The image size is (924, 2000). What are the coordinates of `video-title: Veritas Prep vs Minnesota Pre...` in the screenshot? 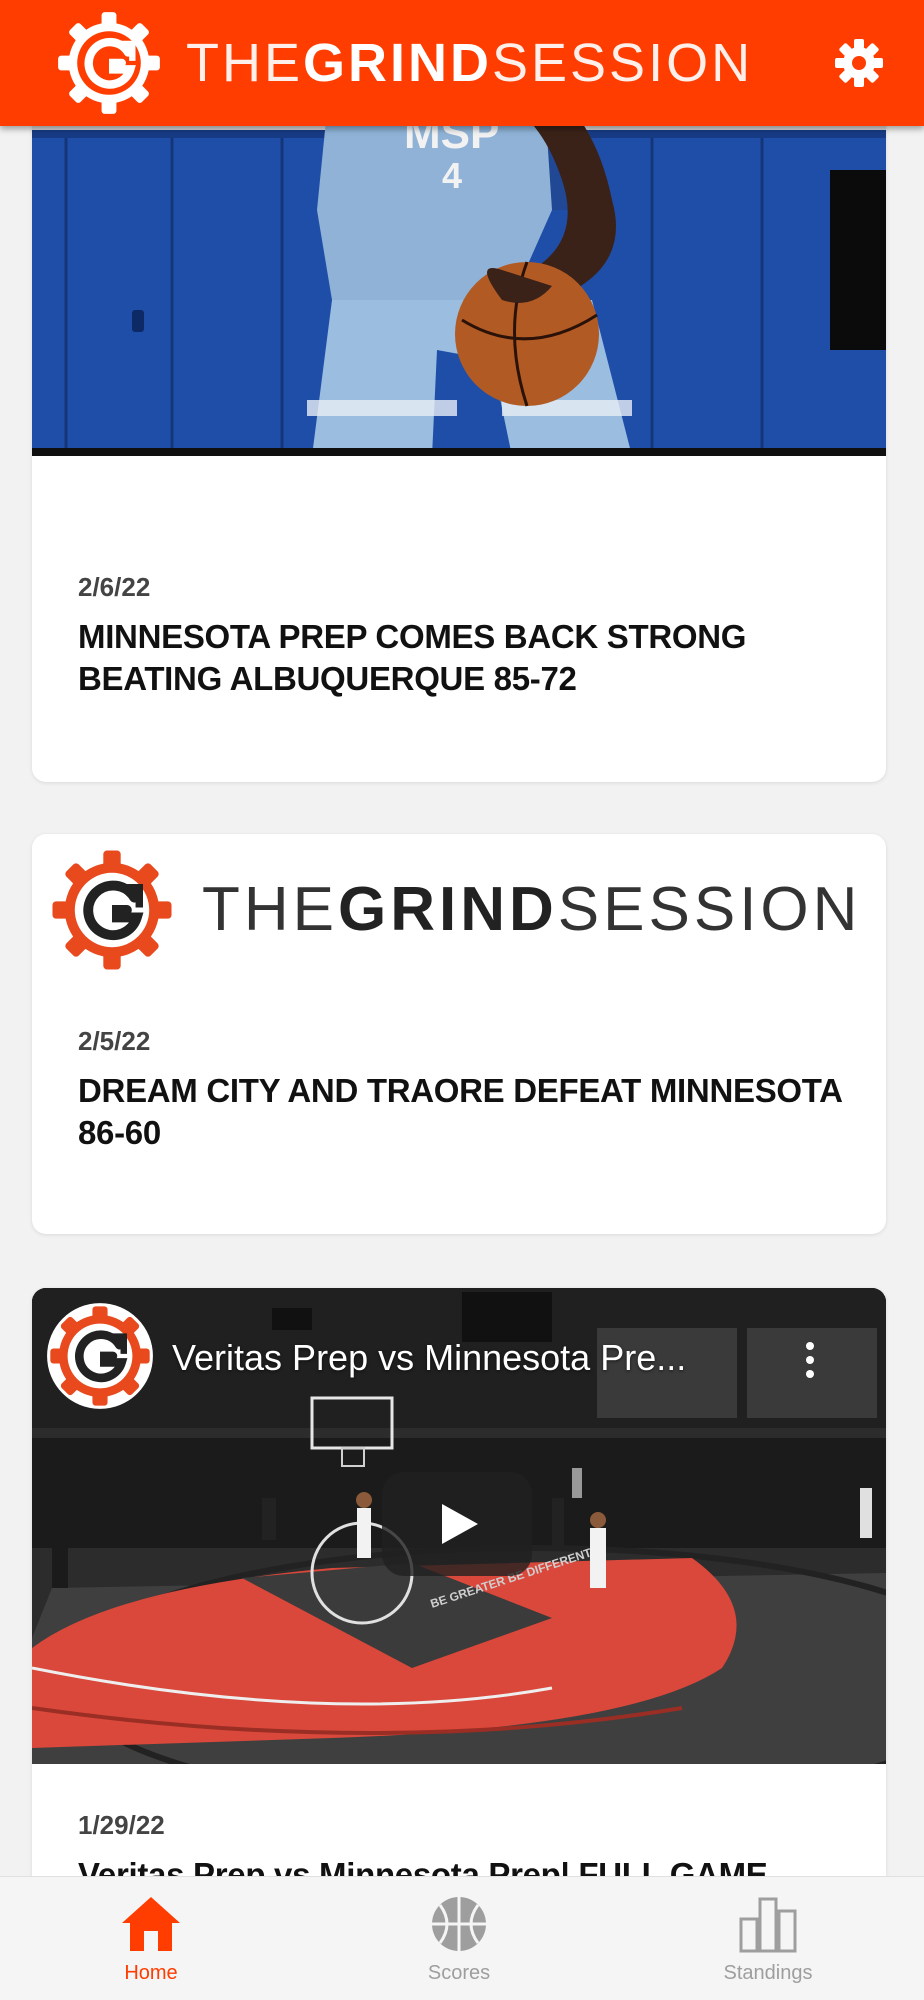 It's located at (472, 1358).